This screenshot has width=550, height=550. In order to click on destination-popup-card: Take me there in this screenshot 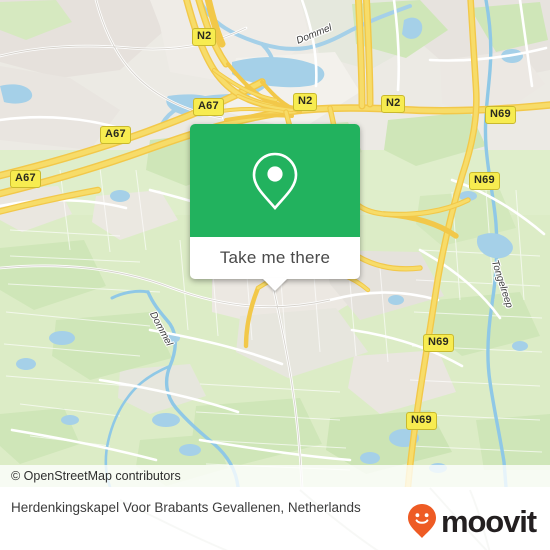, I will do `click(275, 207)`.